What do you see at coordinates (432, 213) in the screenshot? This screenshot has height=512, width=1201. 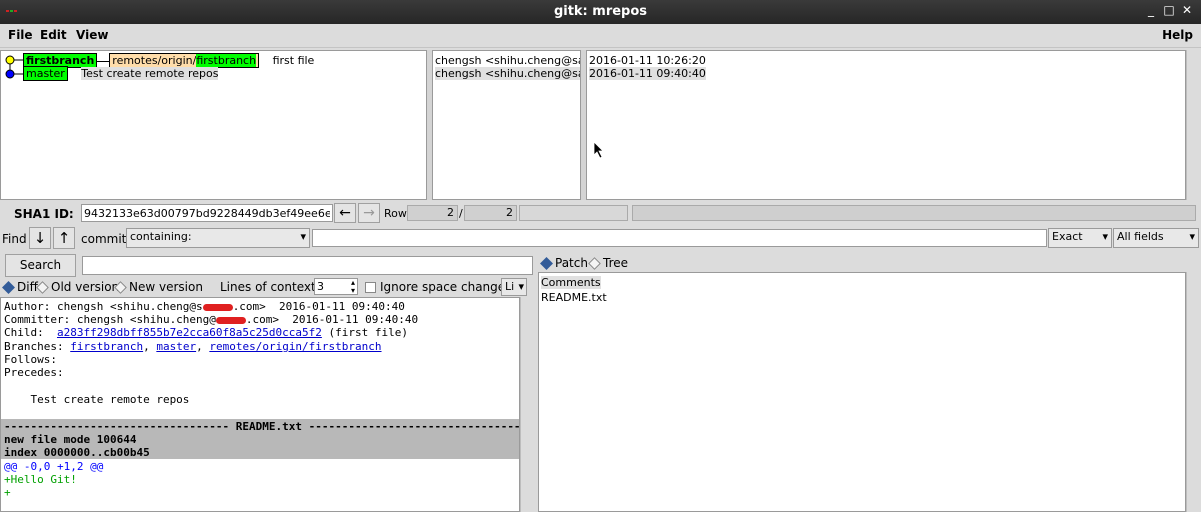 I see `row-current: 2` at bounding box center [432, 213].